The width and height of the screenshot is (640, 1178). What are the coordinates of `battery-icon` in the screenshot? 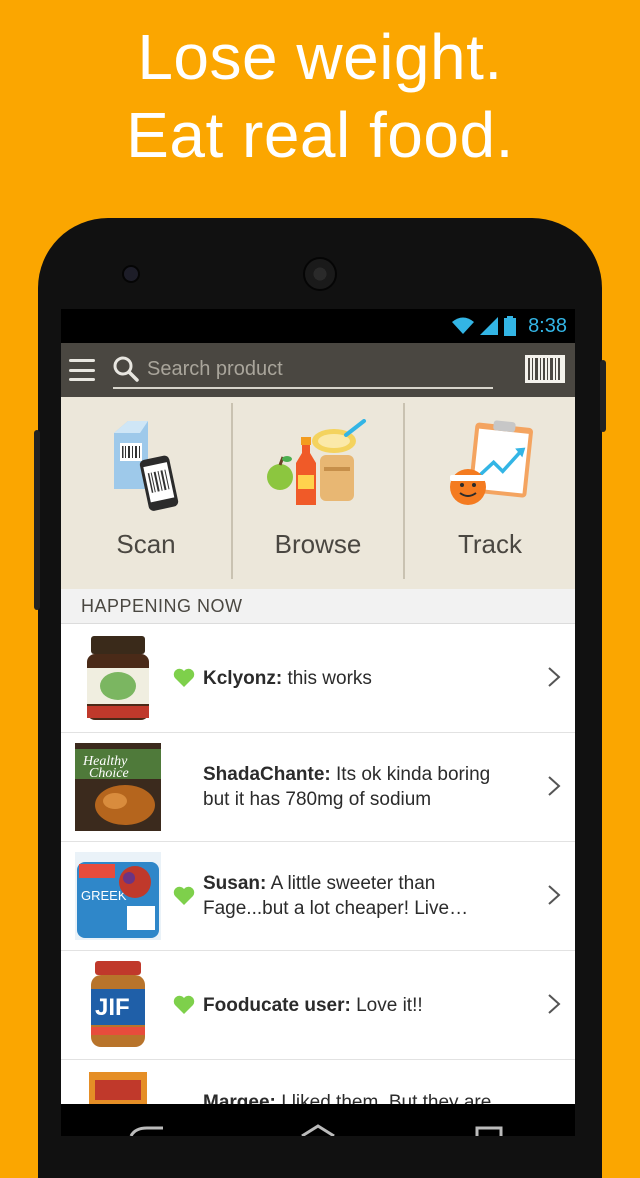 It's located at (510, 326).